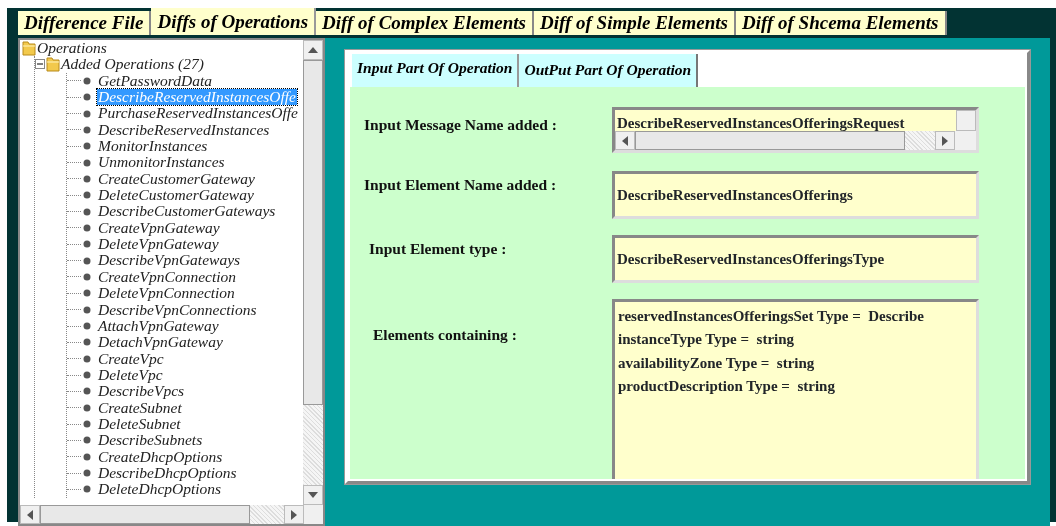 This screenshot has width=1056, height=526. I want to click on tree-item: CreateDhcpOptions, so click(160, 456).